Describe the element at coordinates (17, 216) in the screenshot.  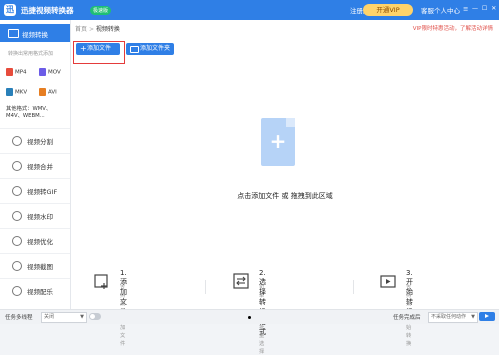
I see `watermark-icon` at that location.